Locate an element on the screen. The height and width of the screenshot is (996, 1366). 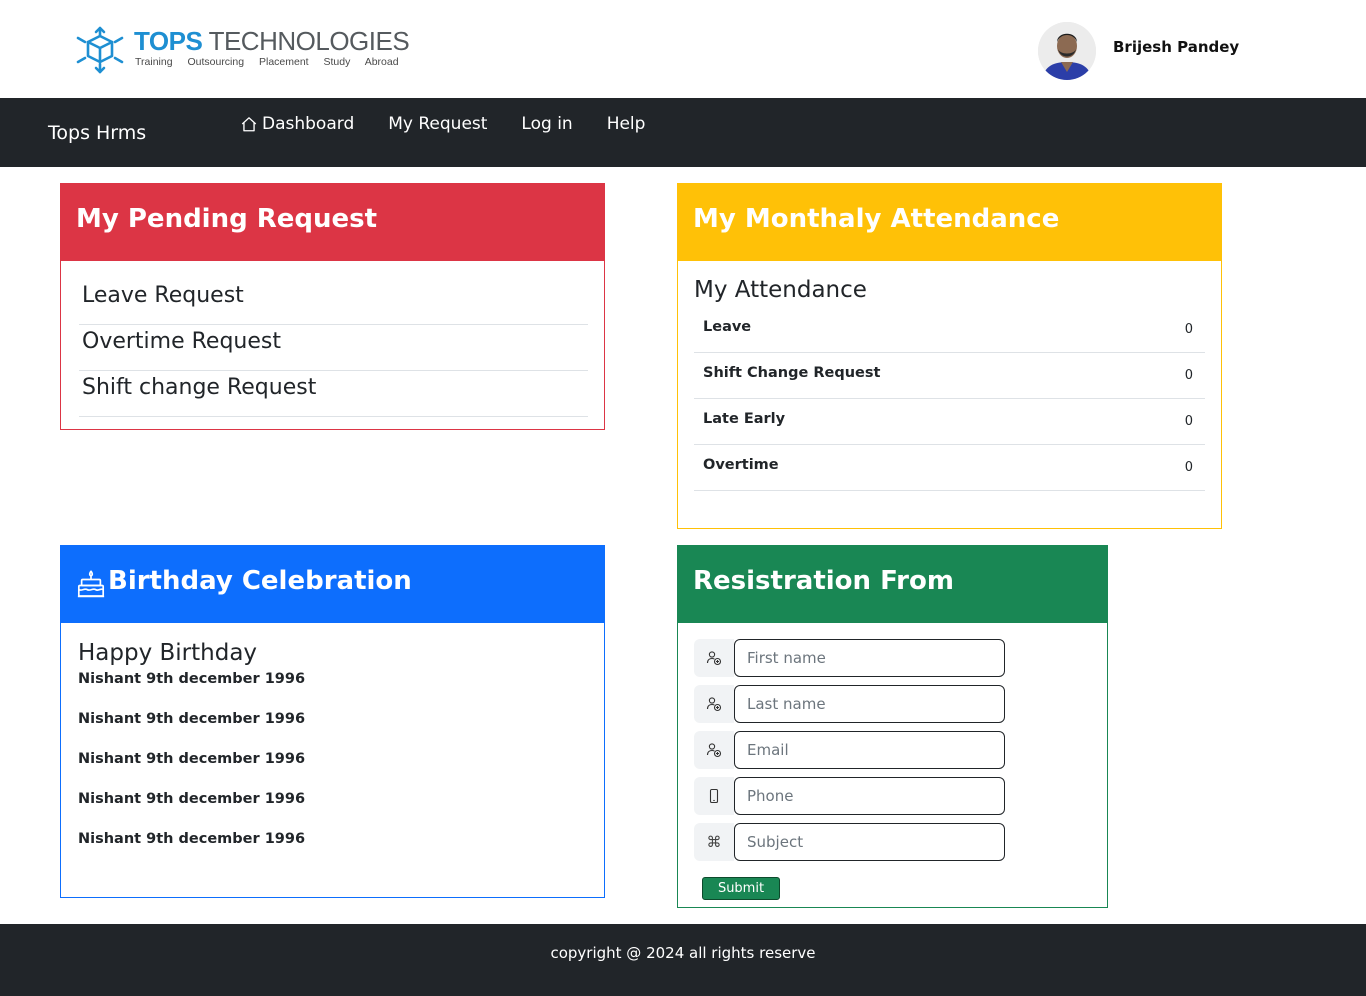
list-item: Leave Request is located at coordinates (333, 302).